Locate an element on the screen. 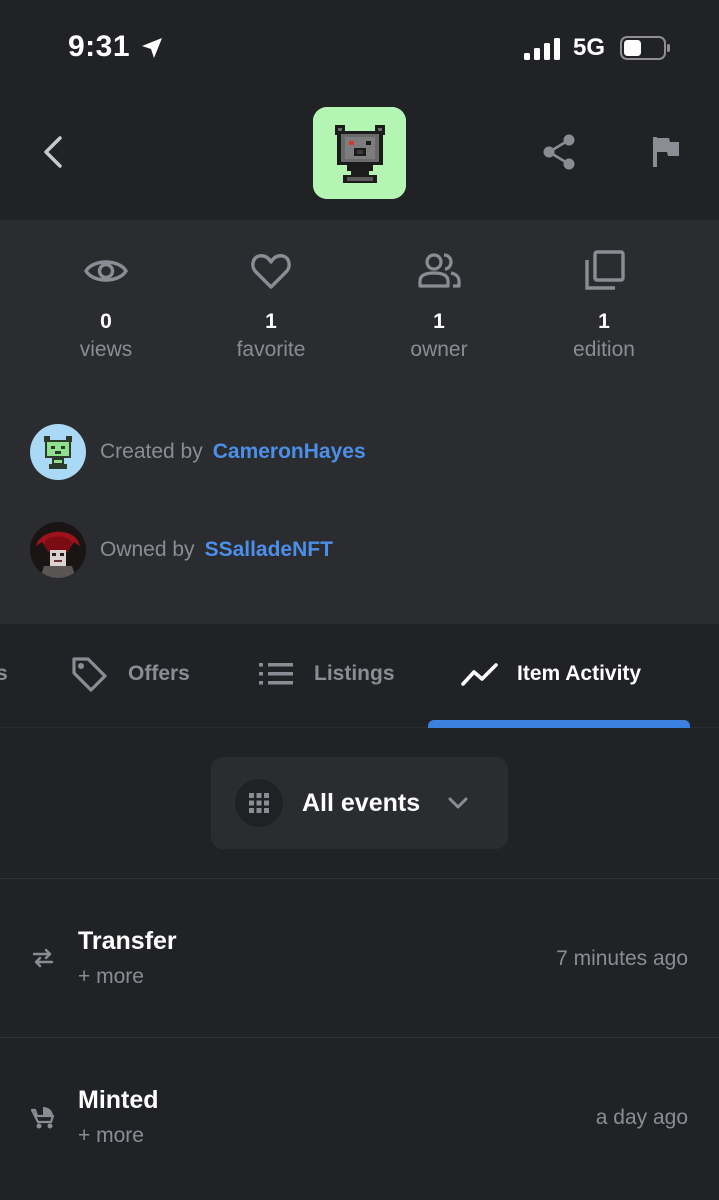  heart-icon is located at coordinates (271, 271).